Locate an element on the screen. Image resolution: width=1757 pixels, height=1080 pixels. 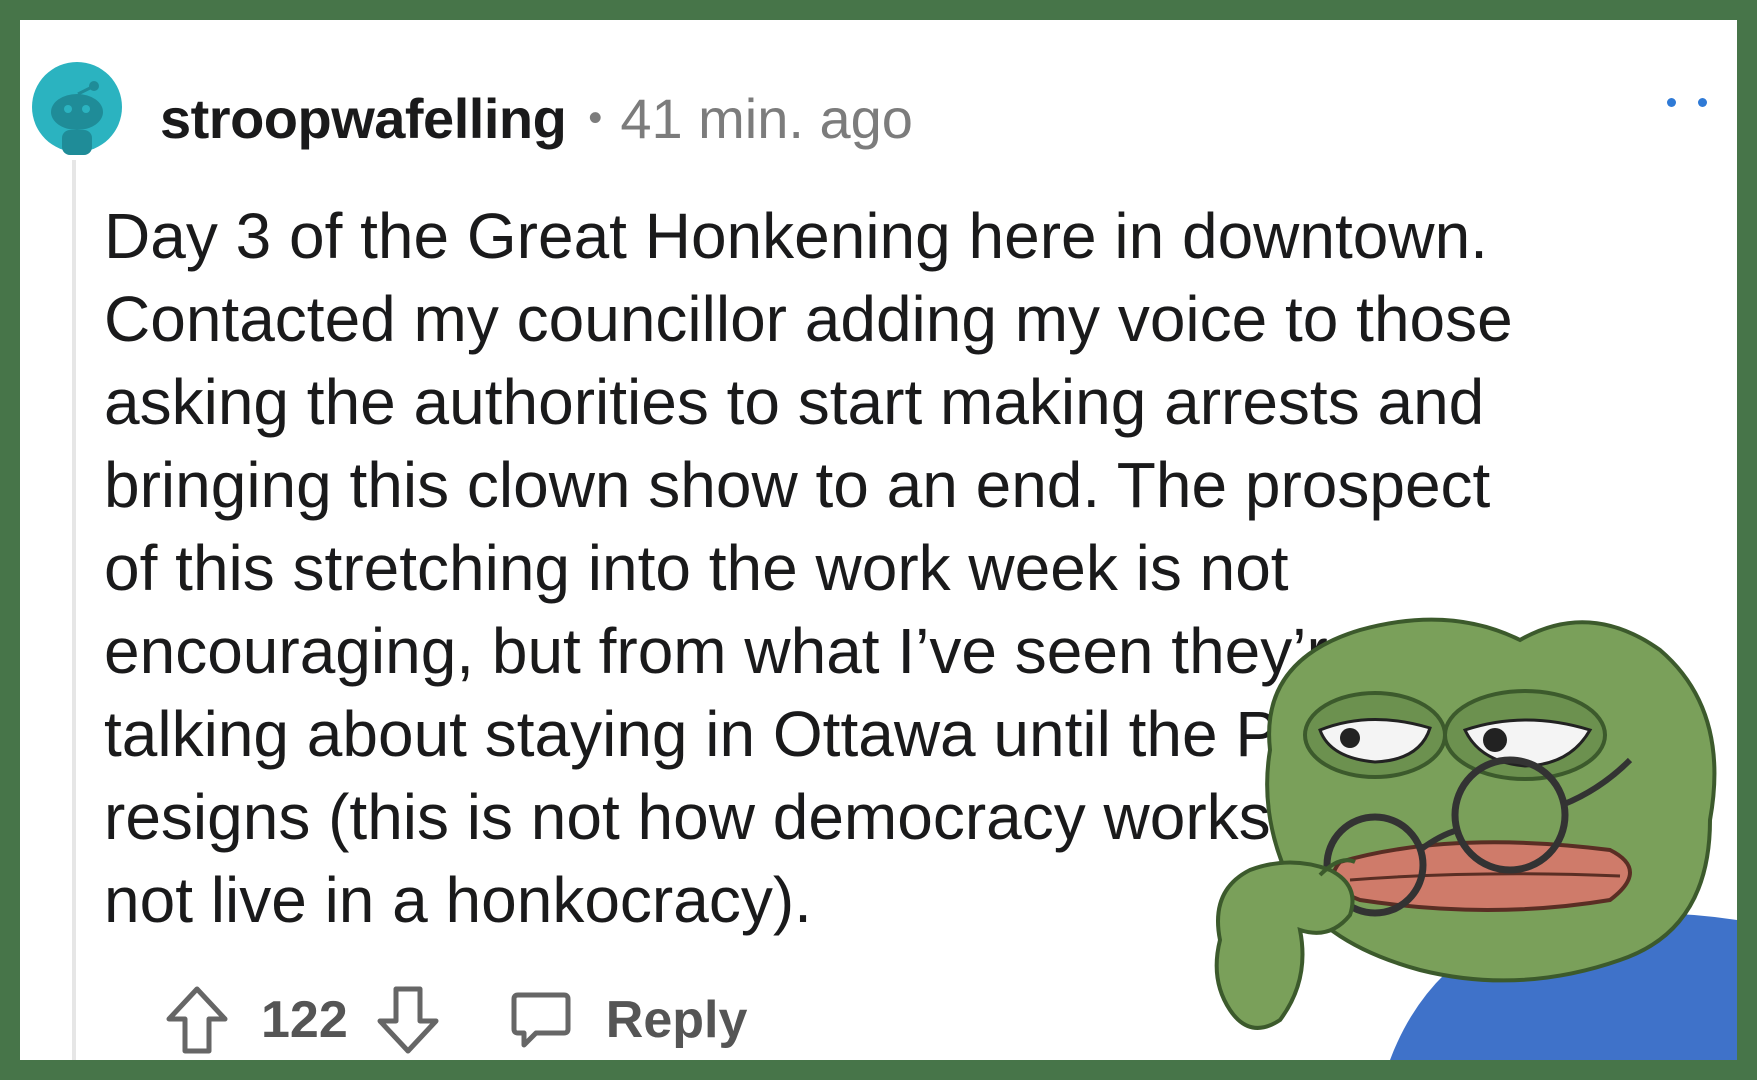
comment-actions: 122 Reply is located at coordinates (456, 1017).